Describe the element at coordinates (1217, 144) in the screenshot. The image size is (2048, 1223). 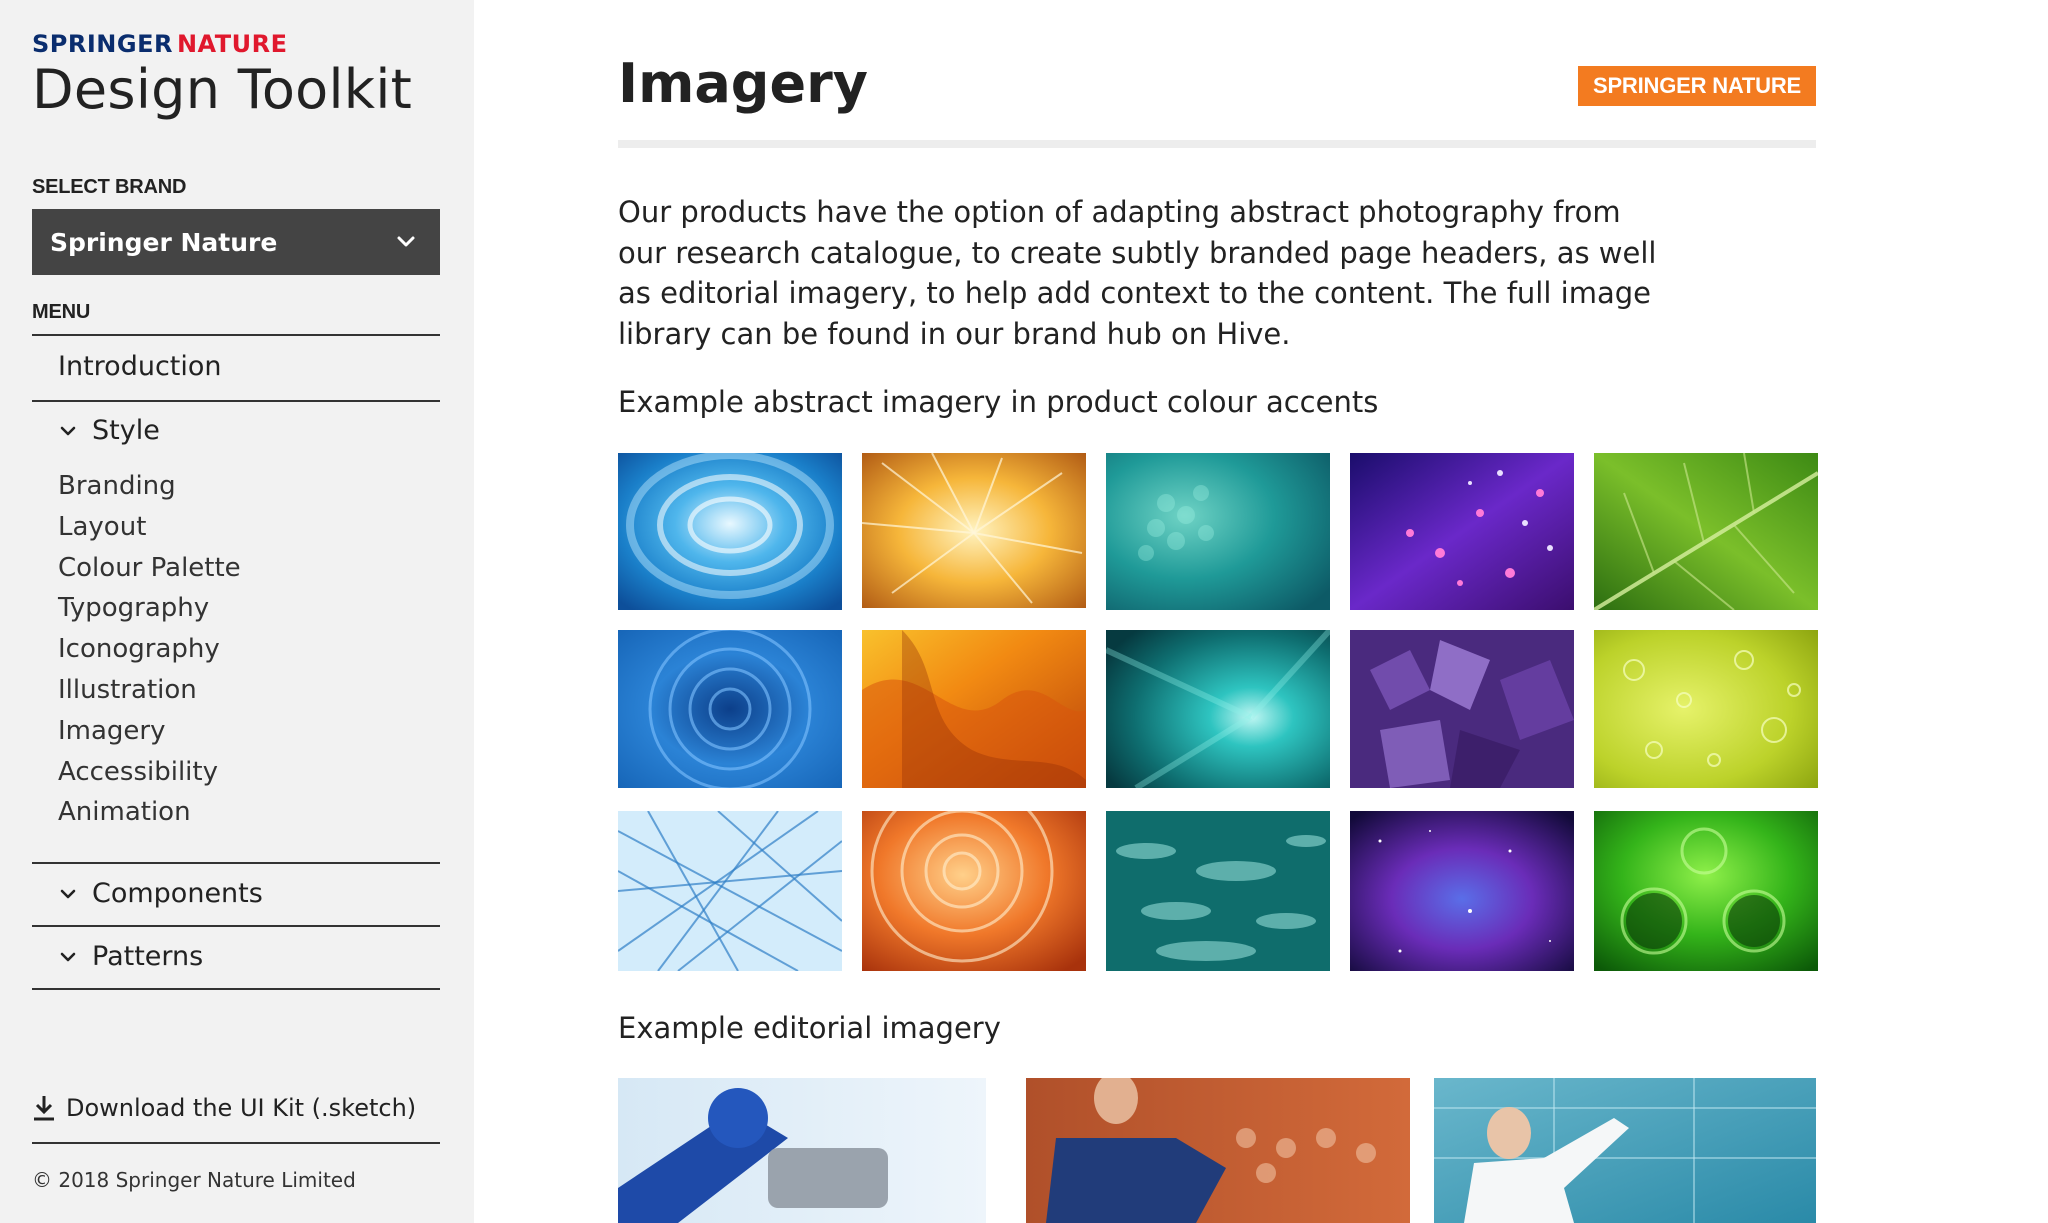
I see `title-divider` at that location.